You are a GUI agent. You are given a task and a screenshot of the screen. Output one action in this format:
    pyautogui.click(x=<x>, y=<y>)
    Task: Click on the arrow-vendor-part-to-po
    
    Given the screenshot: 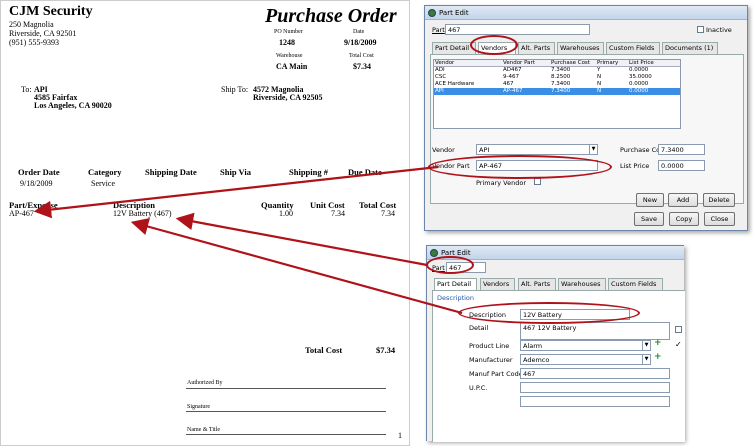 What is the action you would take?
    pyautogui.click(x=236, y=192)
    